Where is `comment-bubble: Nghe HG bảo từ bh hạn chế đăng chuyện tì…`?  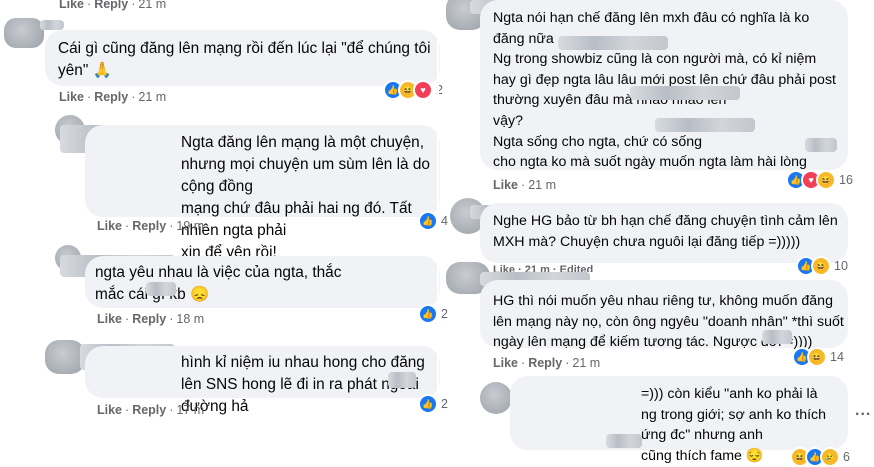 comment-bubble: Nghe HG bảo từ bh hạn chế đăng chuyện tì… is located at coordinates (664, 233).